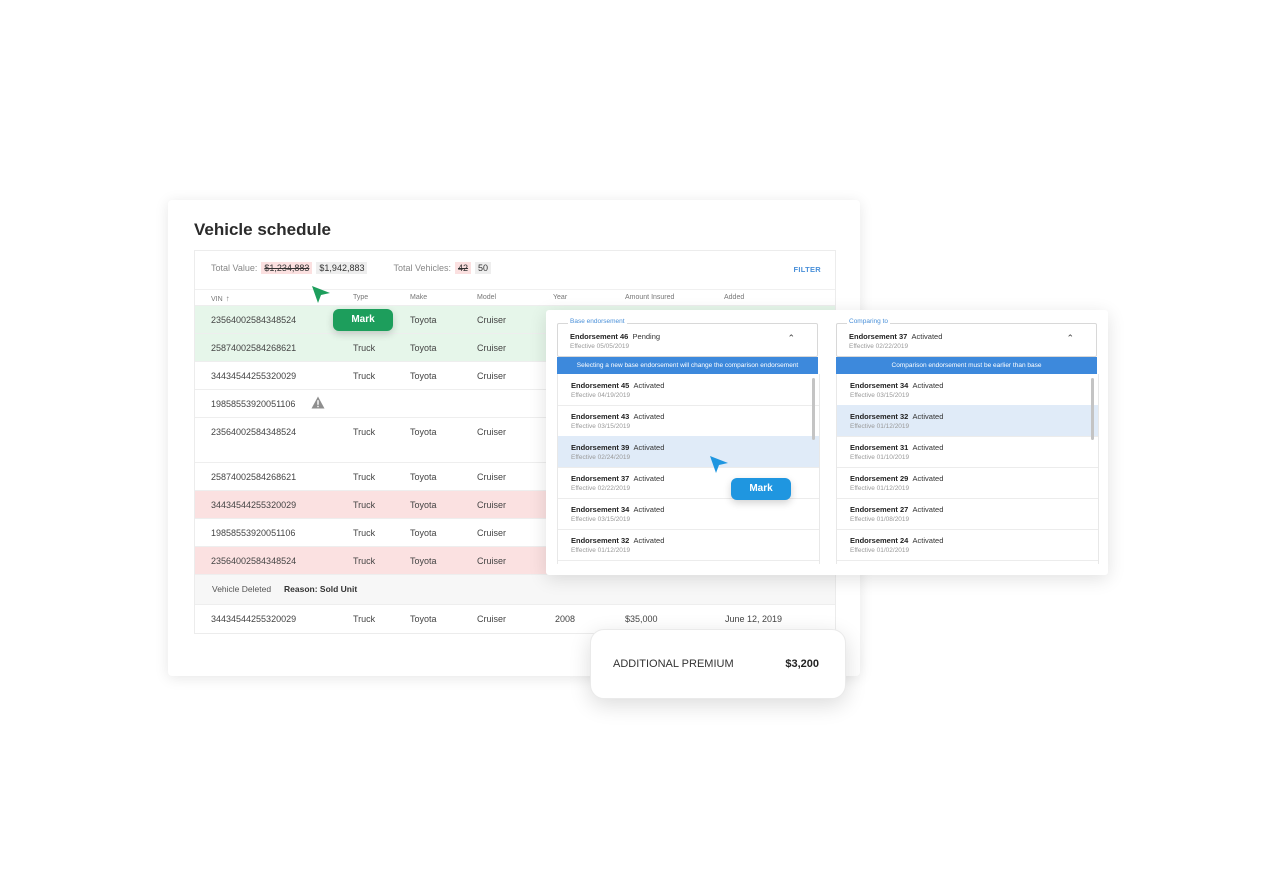  Describe the element at coordinates (869, 321) in the screenshot. I see `comparison-endorsement-legend: Comparing to` at that location.